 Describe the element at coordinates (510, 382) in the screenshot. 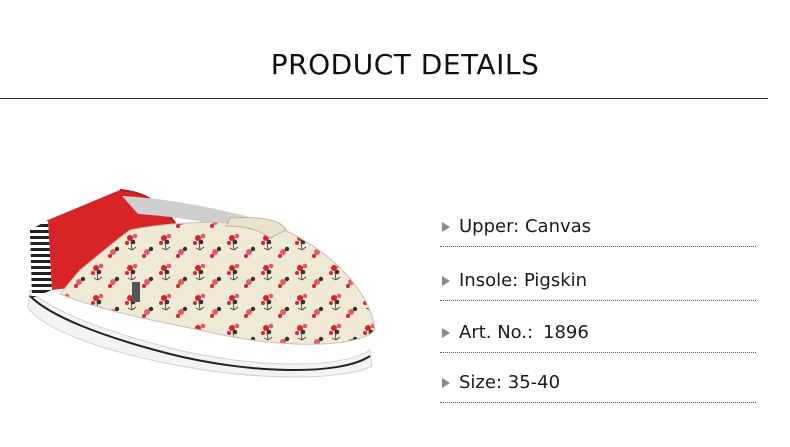

I see `detail-label: Size: 35-40` at that location.